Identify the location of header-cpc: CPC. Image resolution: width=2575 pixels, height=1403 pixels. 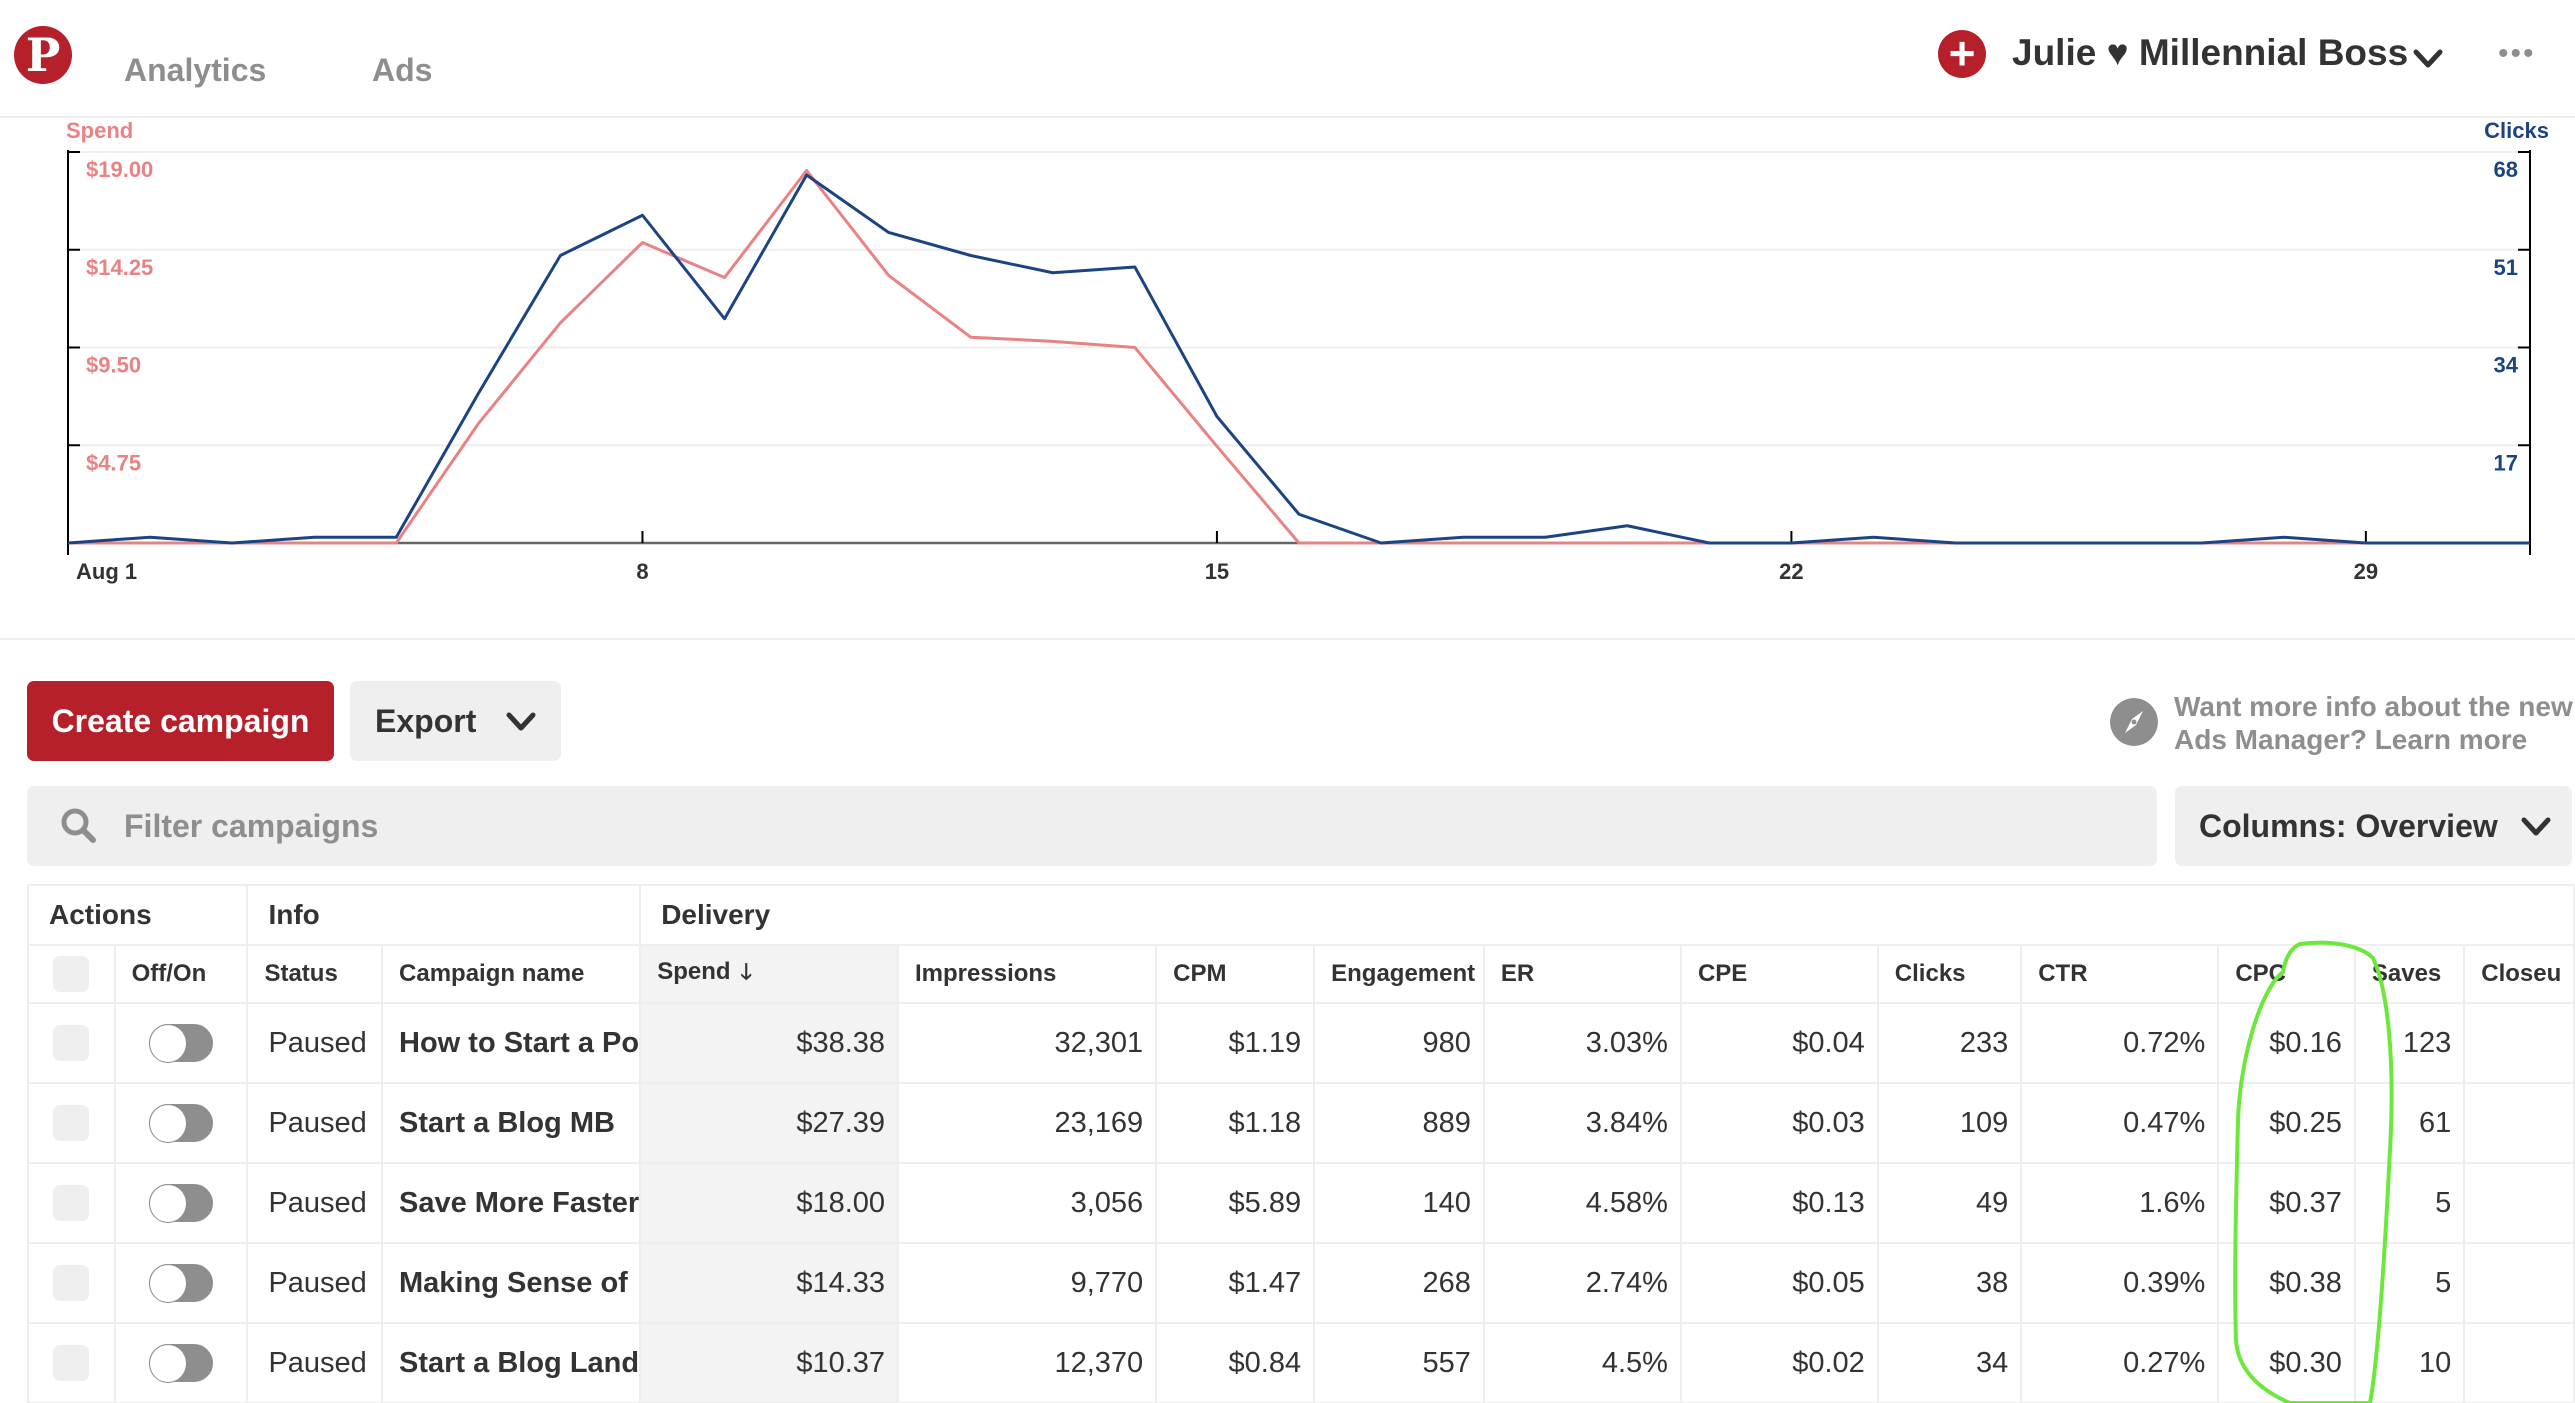
(2286, 974).